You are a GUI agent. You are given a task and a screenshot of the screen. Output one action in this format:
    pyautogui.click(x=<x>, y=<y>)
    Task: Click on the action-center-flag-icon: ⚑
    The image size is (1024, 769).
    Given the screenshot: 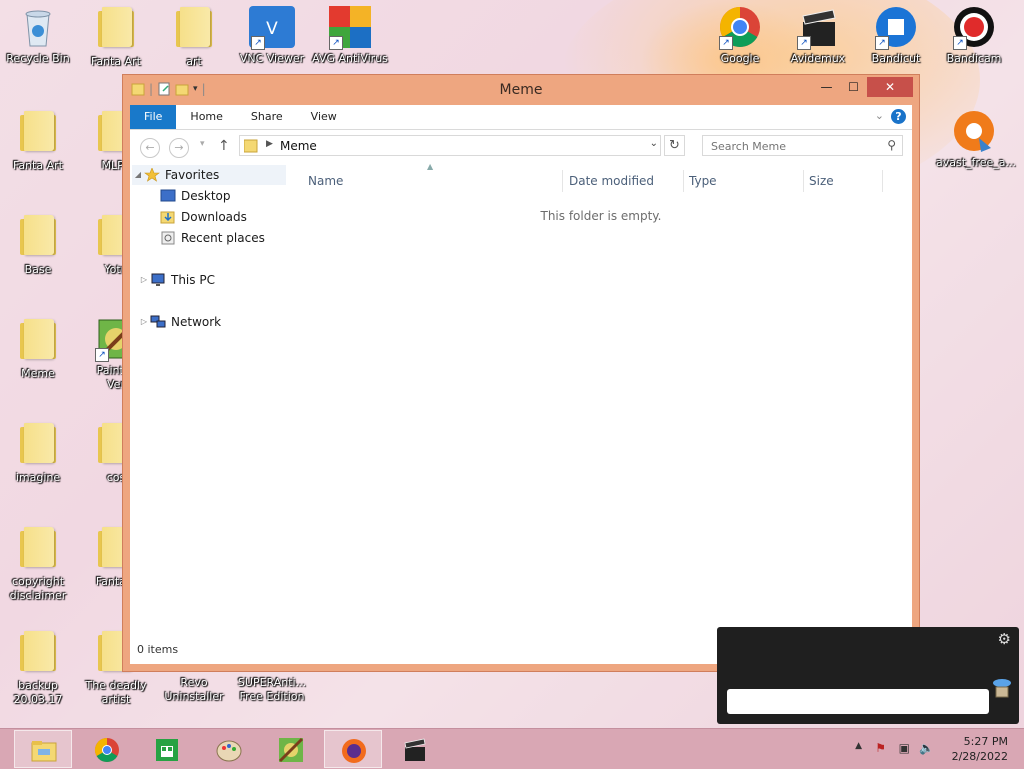 What is the action you would take?
    pyautogui.click(x=880, y=748)
    